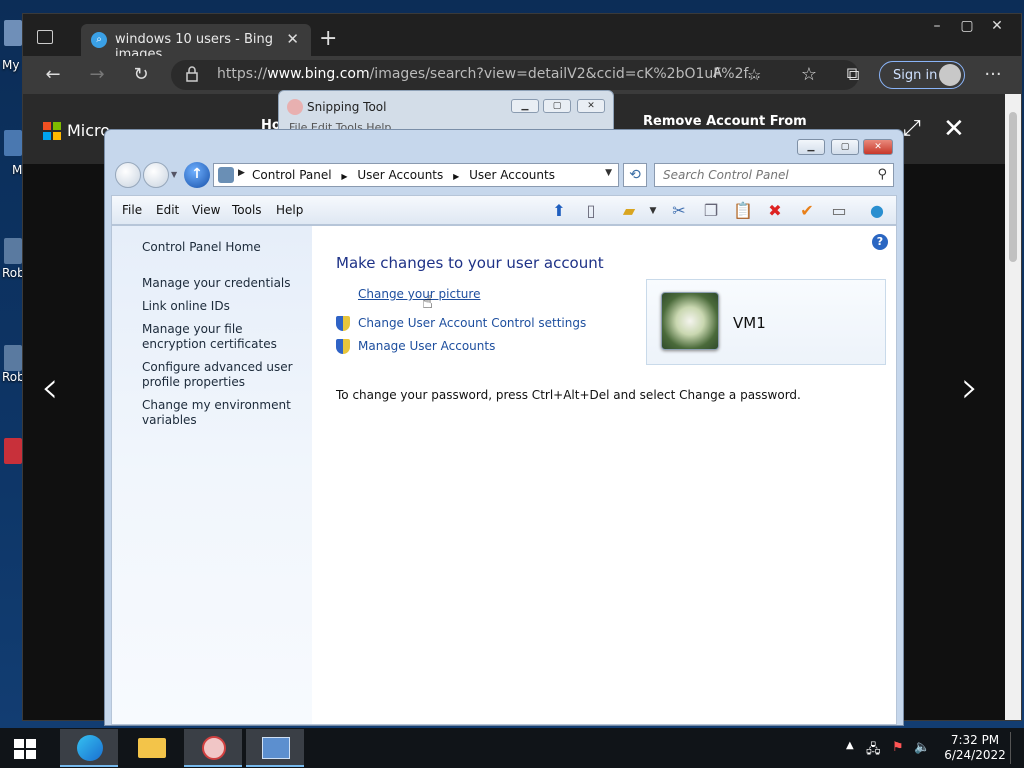 Image resolution: width=1024 pixels, height=768 pixels. I want to click on pane-icon: ▯, so click(591, 211).